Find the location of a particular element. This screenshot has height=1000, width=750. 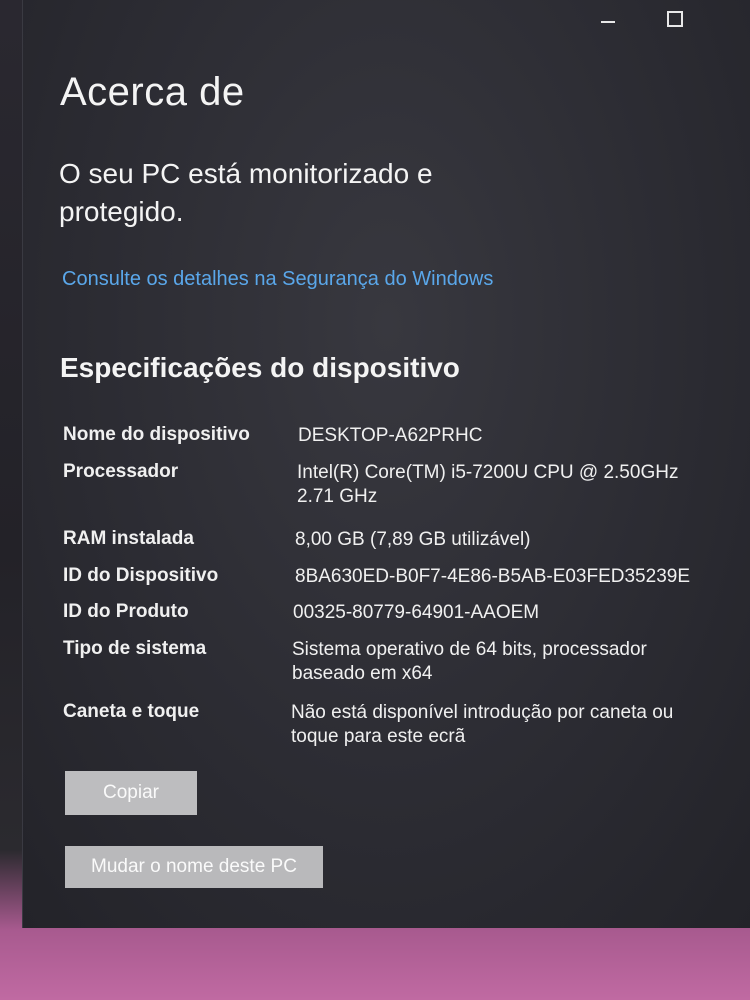

maximize-icon is located at coordinates (675, 19).